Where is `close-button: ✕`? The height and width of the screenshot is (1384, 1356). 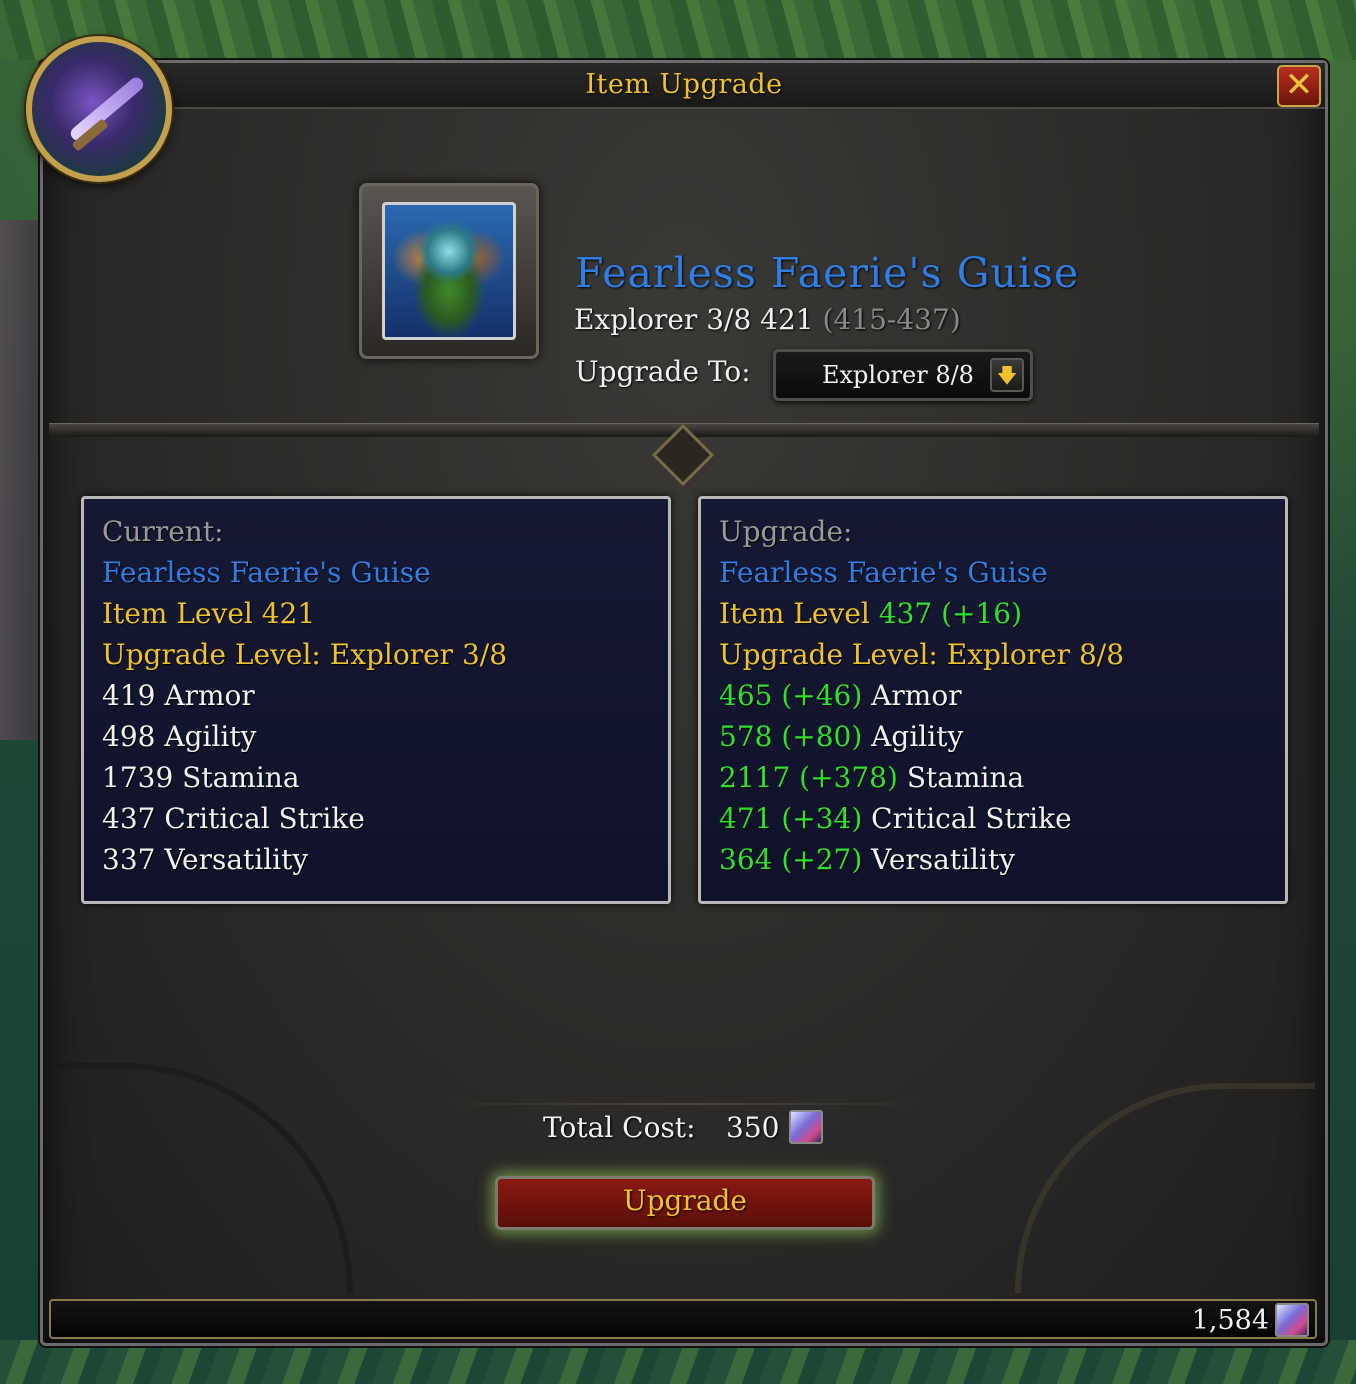
close-button: ✕ is located at coordinates (1299, 86).